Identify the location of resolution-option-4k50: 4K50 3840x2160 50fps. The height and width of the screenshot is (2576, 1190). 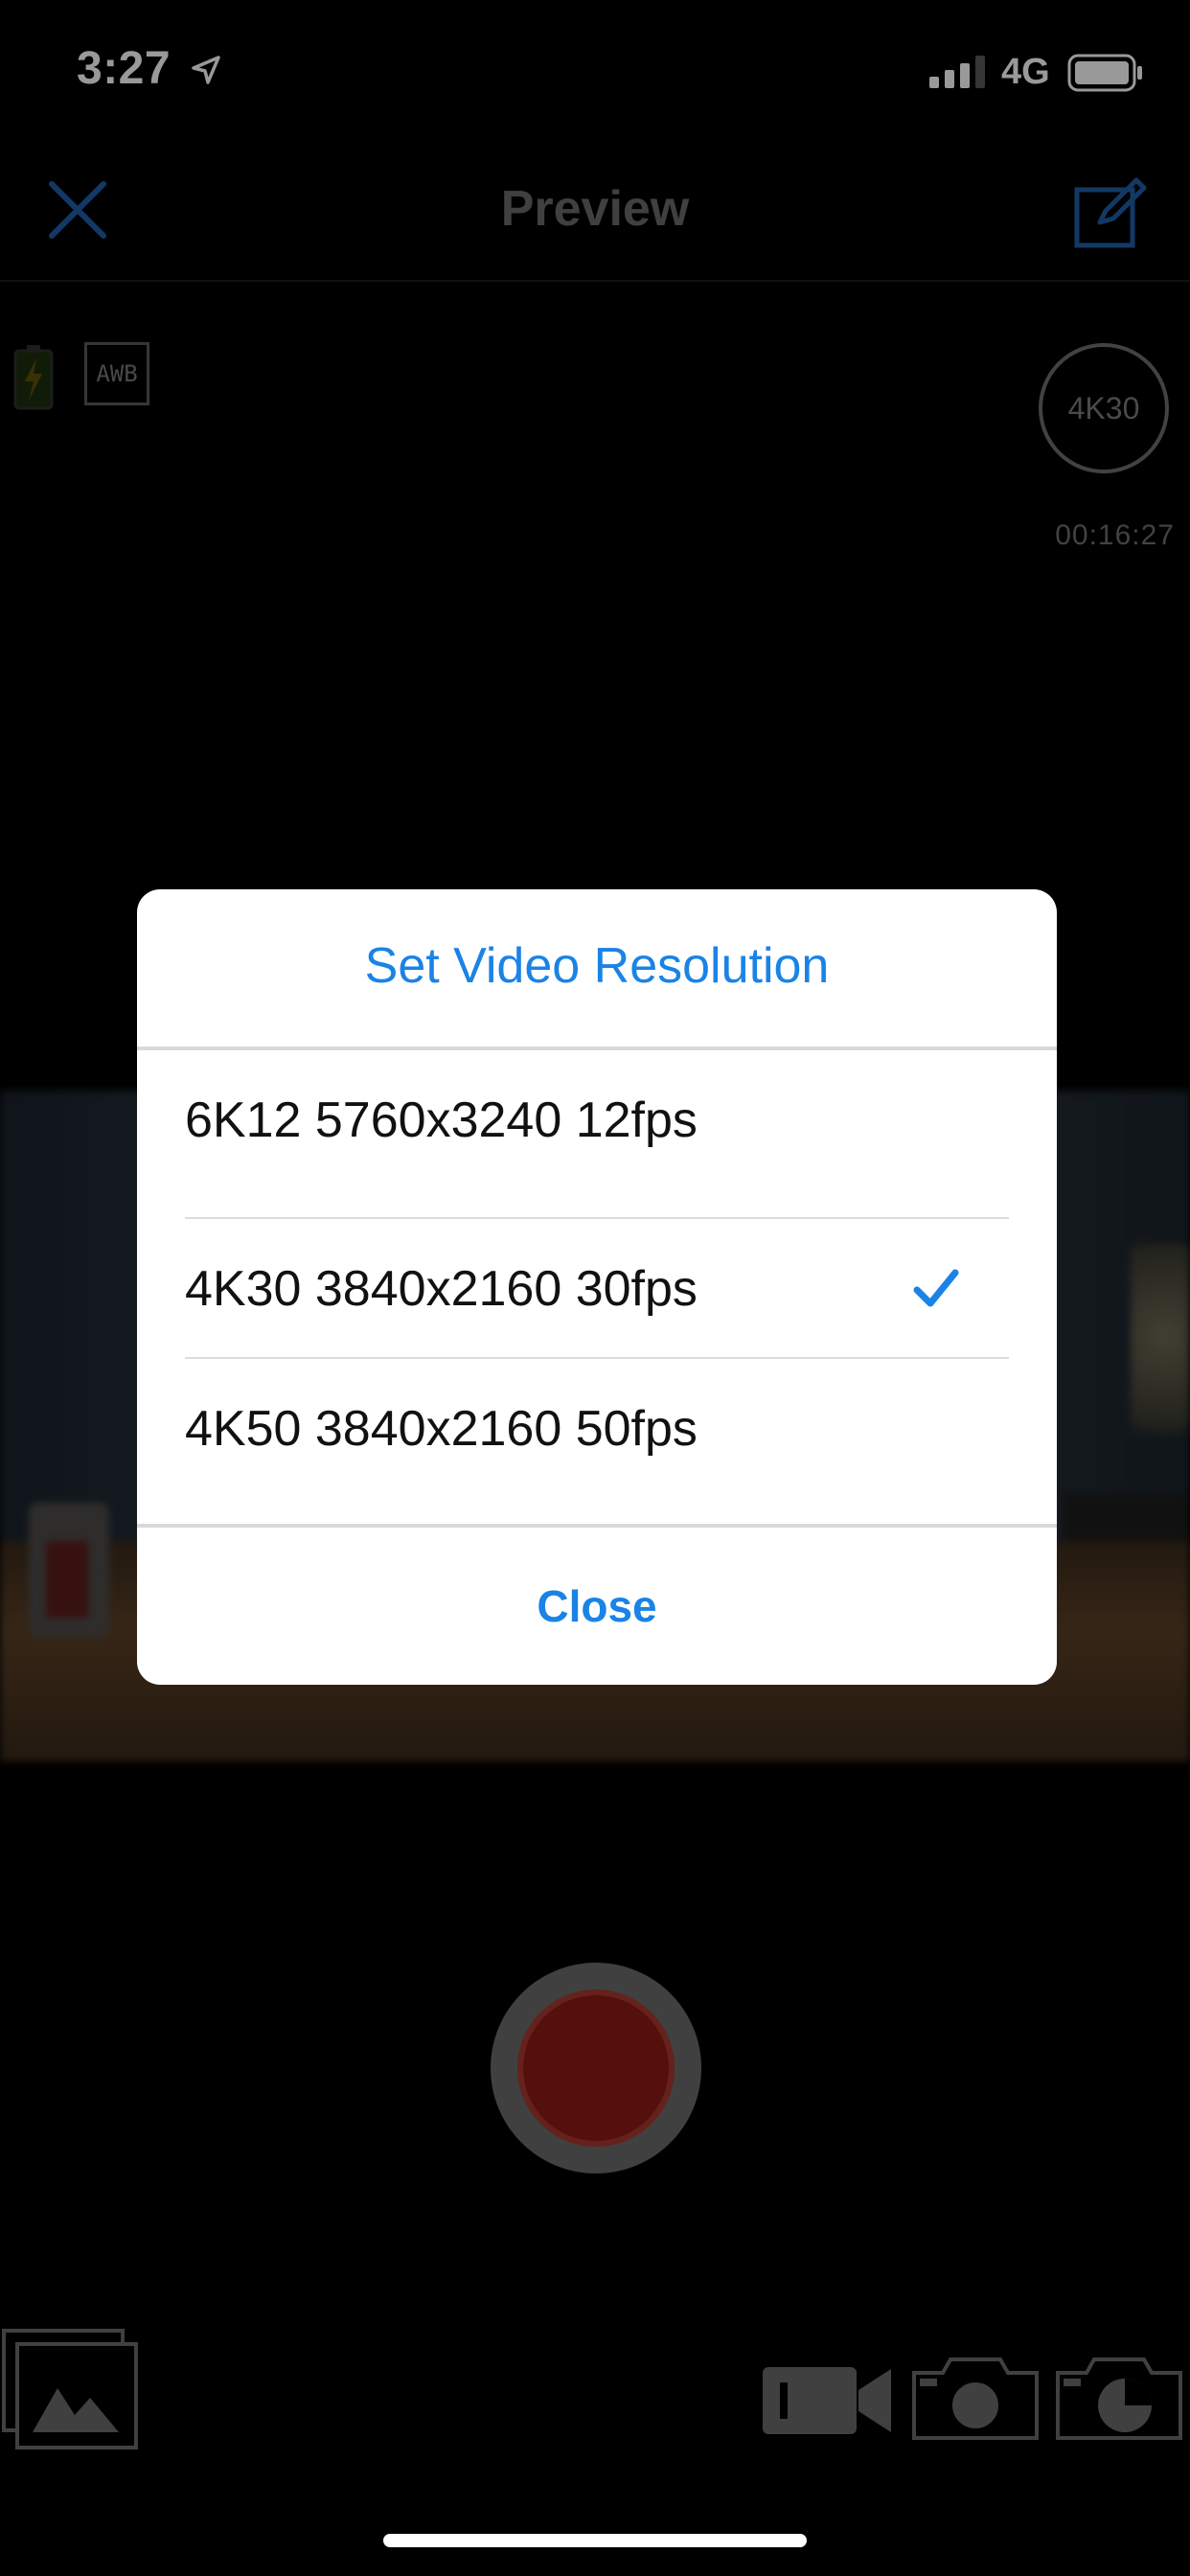
(597, 1429).